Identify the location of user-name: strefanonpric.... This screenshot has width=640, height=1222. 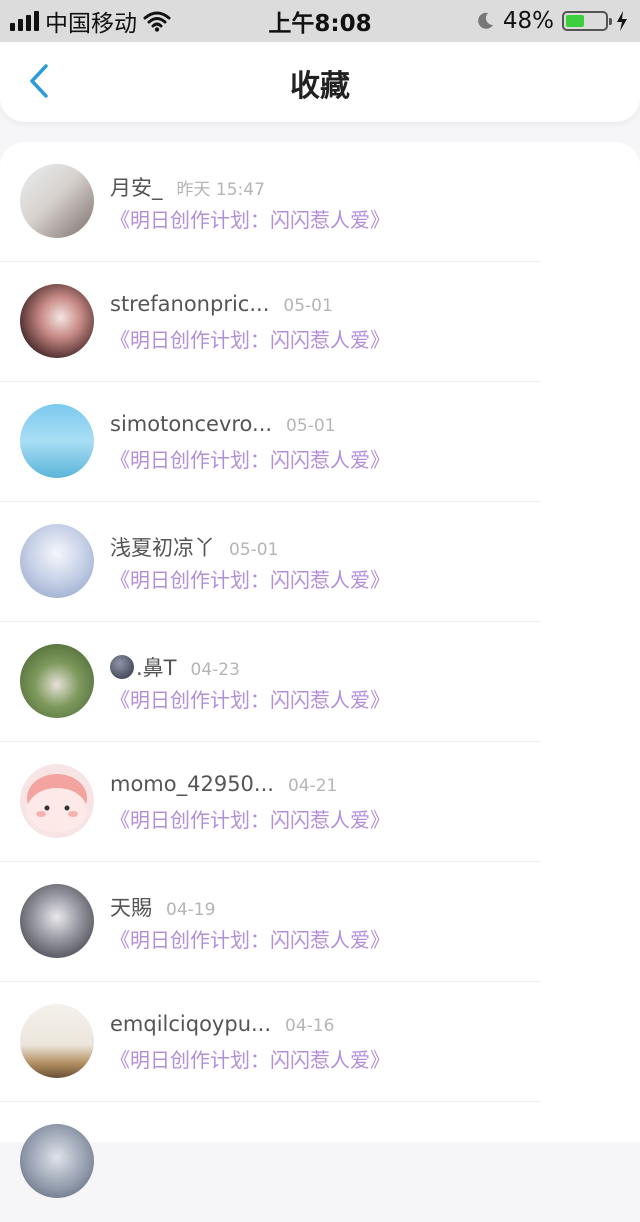
(190, 304).